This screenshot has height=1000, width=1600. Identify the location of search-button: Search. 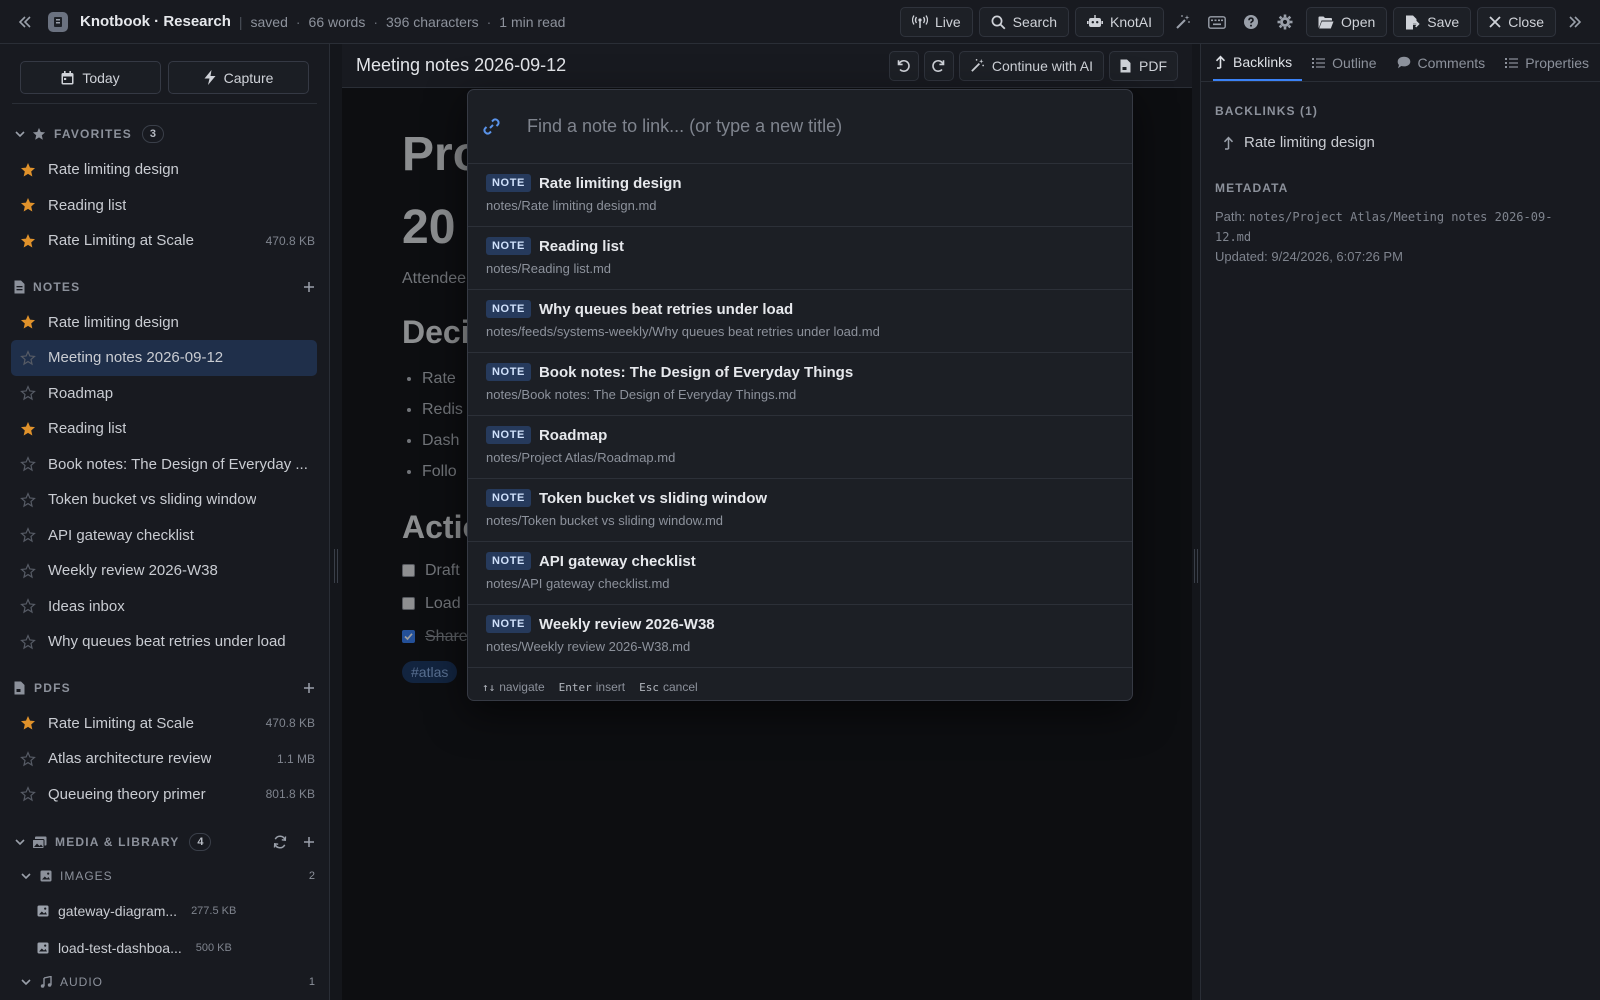
(1023, 22).